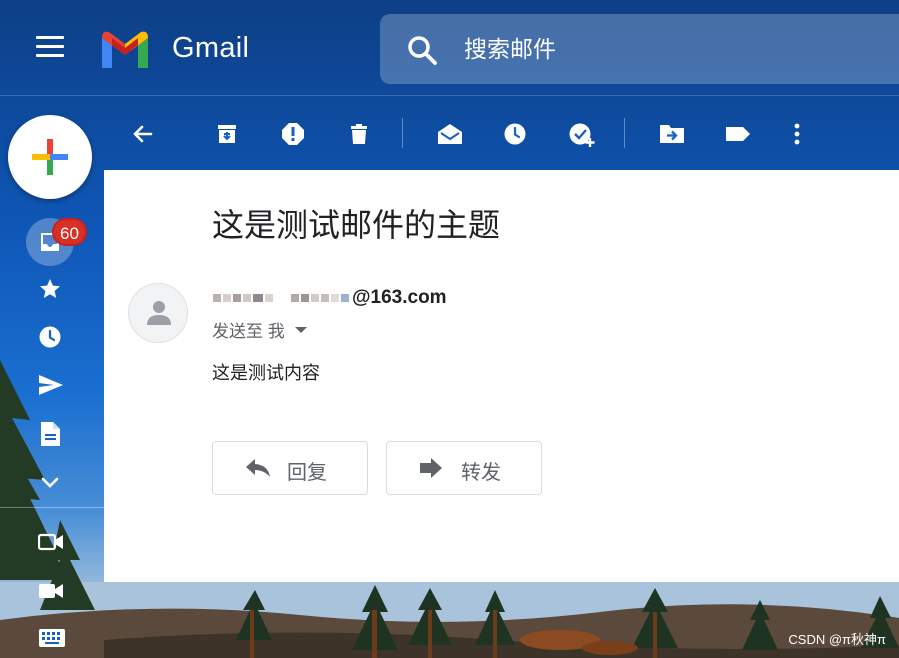  I want to click on sender-line: @163.com, so click(329, 298).